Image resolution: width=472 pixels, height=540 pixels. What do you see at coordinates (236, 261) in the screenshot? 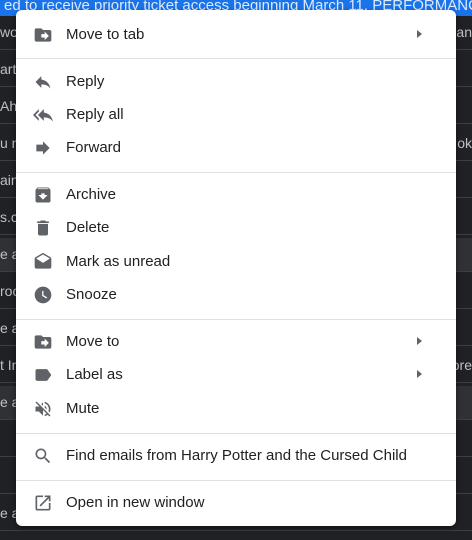
I see `menu-item-mark-as-unread: Mark as unread` at bounding box center [236, 261].